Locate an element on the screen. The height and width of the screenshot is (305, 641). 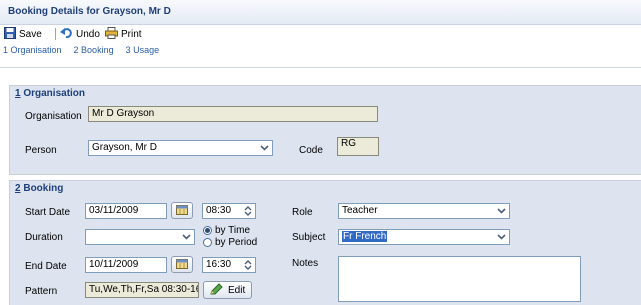
start-time-value: 08:30 is located at coordinates (219, 210).